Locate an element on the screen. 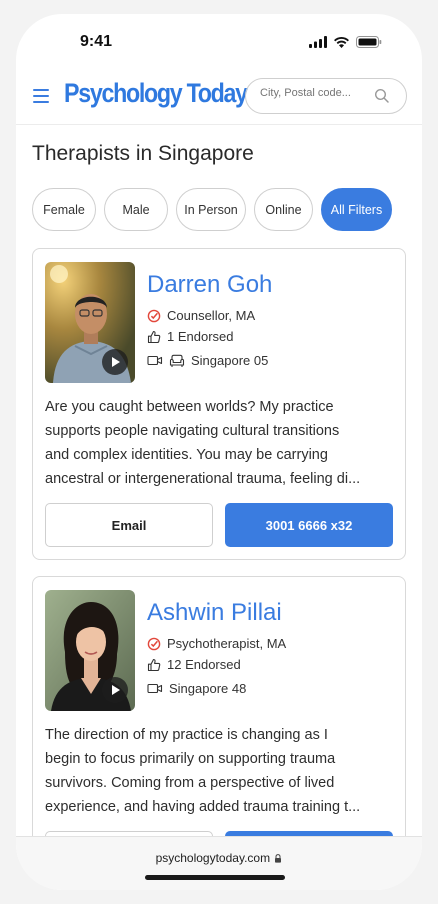 The width and height of the screenshot is (438, 904). address-url: psychologytoday.com is located at coordinates (219, 858).